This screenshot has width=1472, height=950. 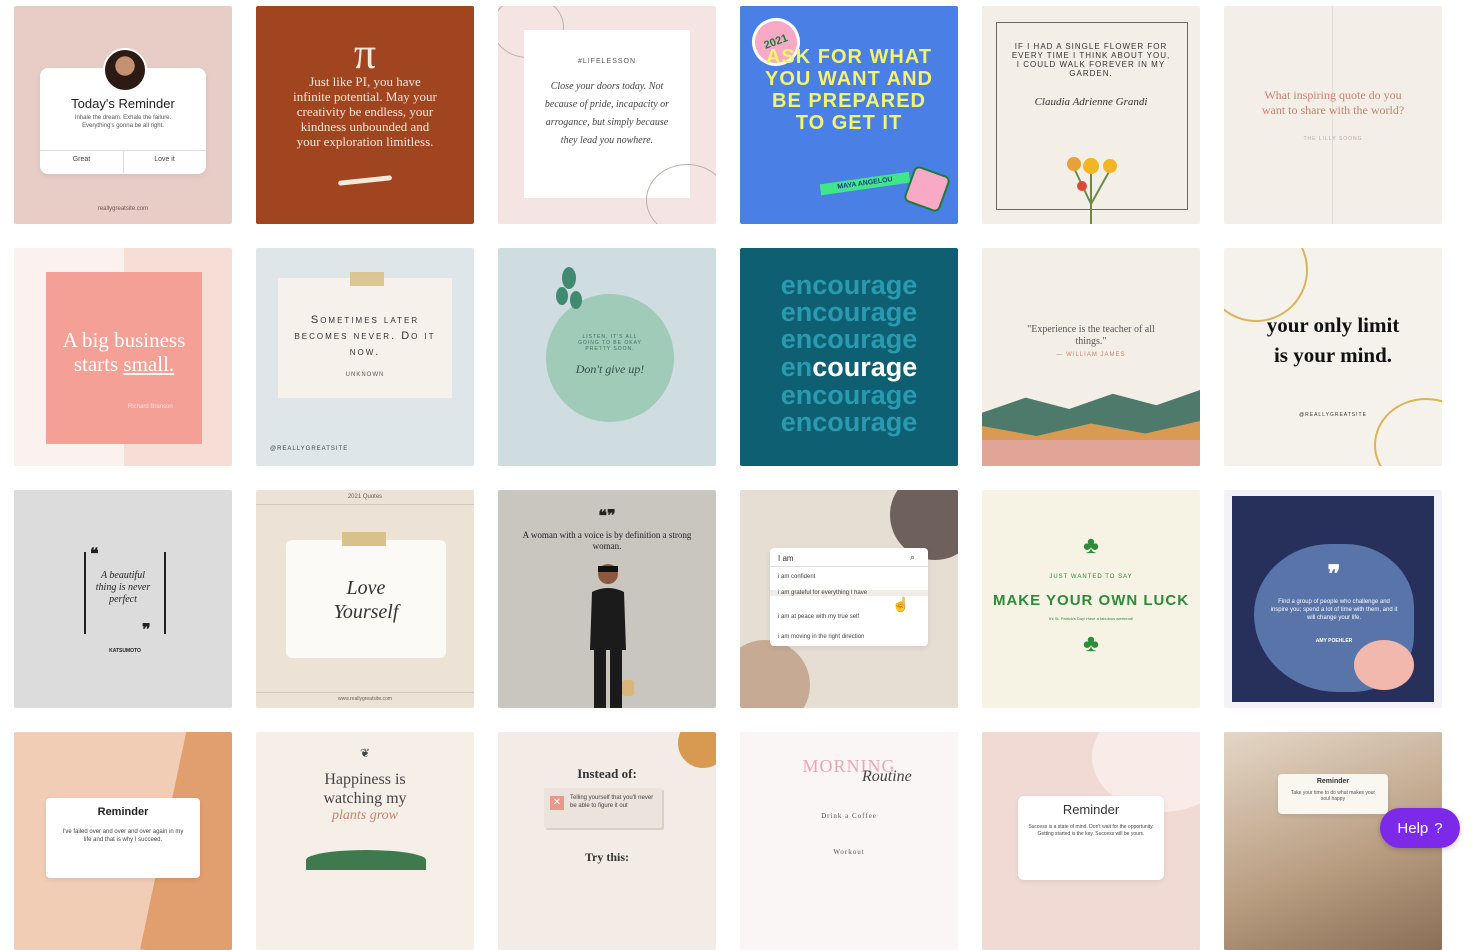 What do you see at coordinates (365, 692) in the screenshot?
I see `bottom-rule` at bounding box center [365, 692].